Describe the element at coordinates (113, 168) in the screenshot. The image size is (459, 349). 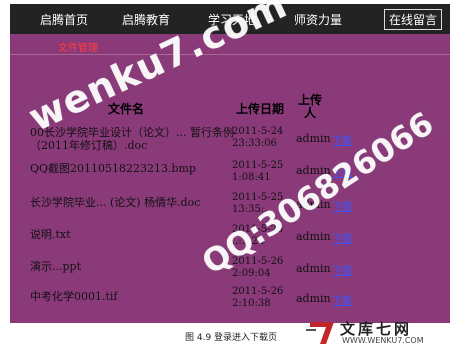
I see `file-name-cell: QQ截图20110518223213.bmp` at that location.